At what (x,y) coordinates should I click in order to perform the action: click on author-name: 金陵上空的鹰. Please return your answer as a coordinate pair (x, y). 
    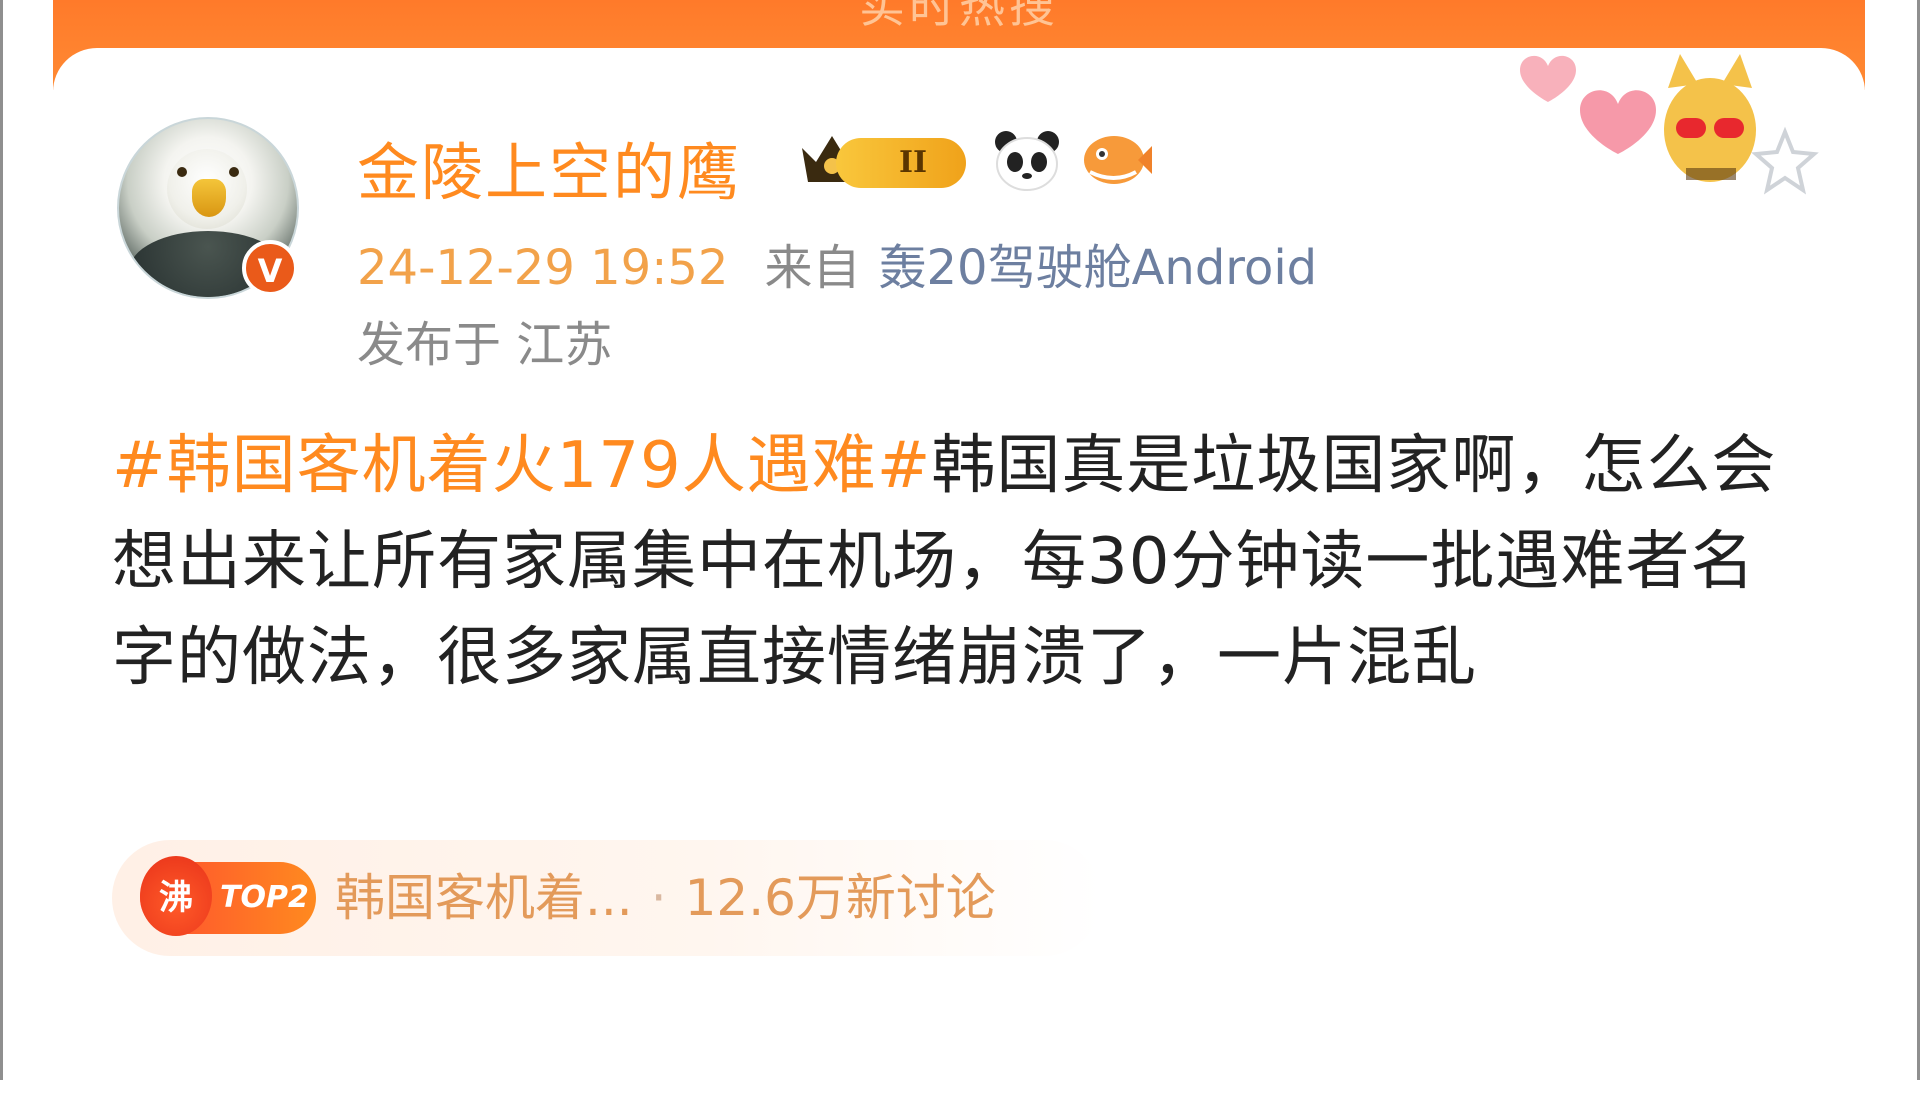
    Looking at the image, I should click on (549, 167).